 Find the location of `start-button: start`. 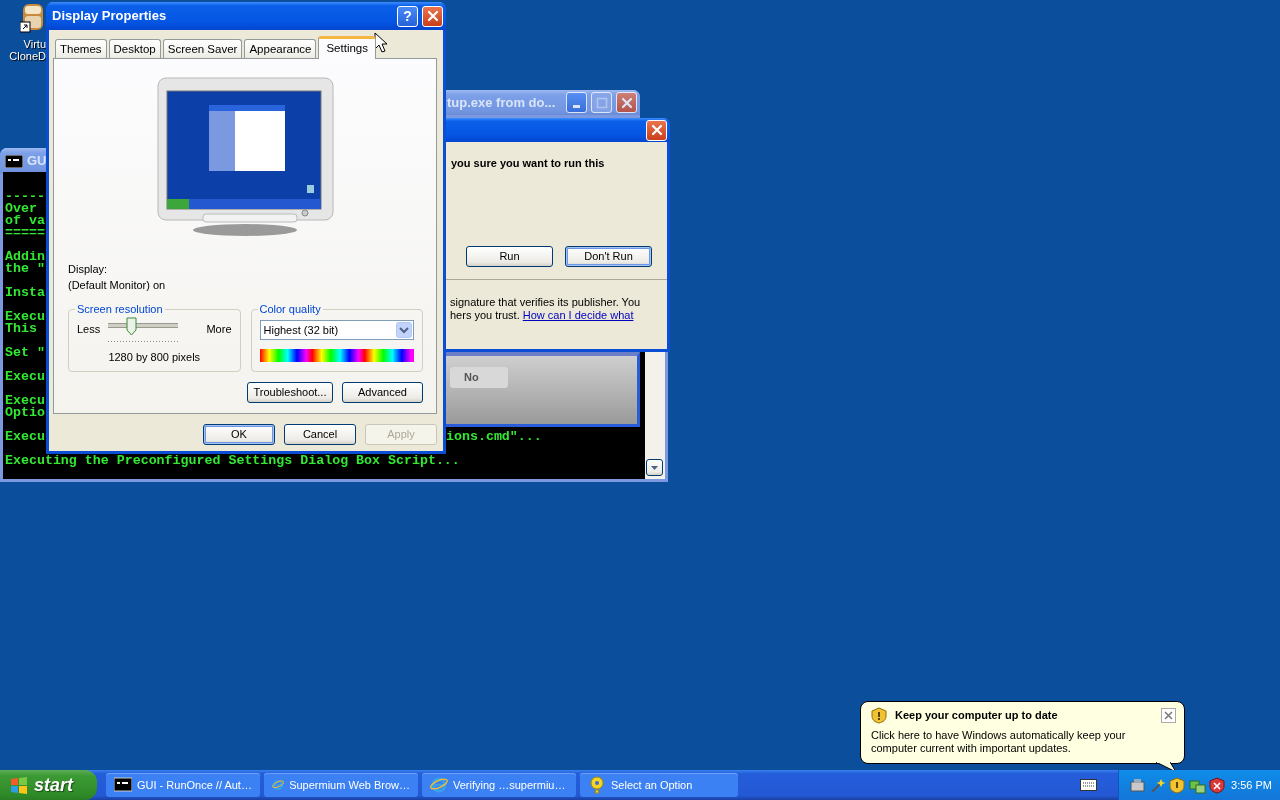

start-button: start is located at coordinates (48, 785).